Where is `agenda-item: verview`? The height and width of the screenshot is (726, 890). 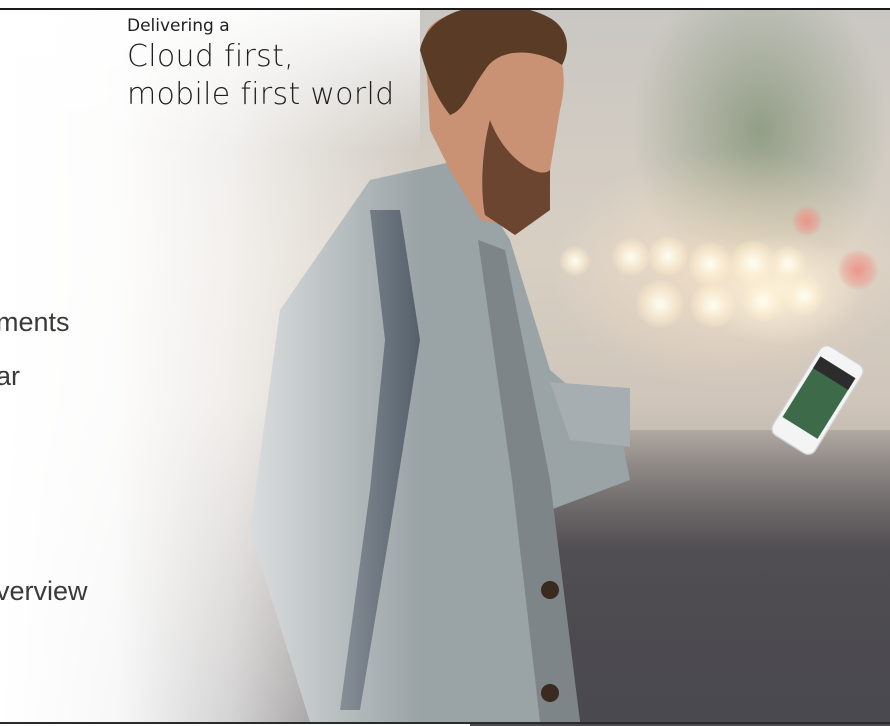 agenda-item: verview is located at coordinates (44, 591).